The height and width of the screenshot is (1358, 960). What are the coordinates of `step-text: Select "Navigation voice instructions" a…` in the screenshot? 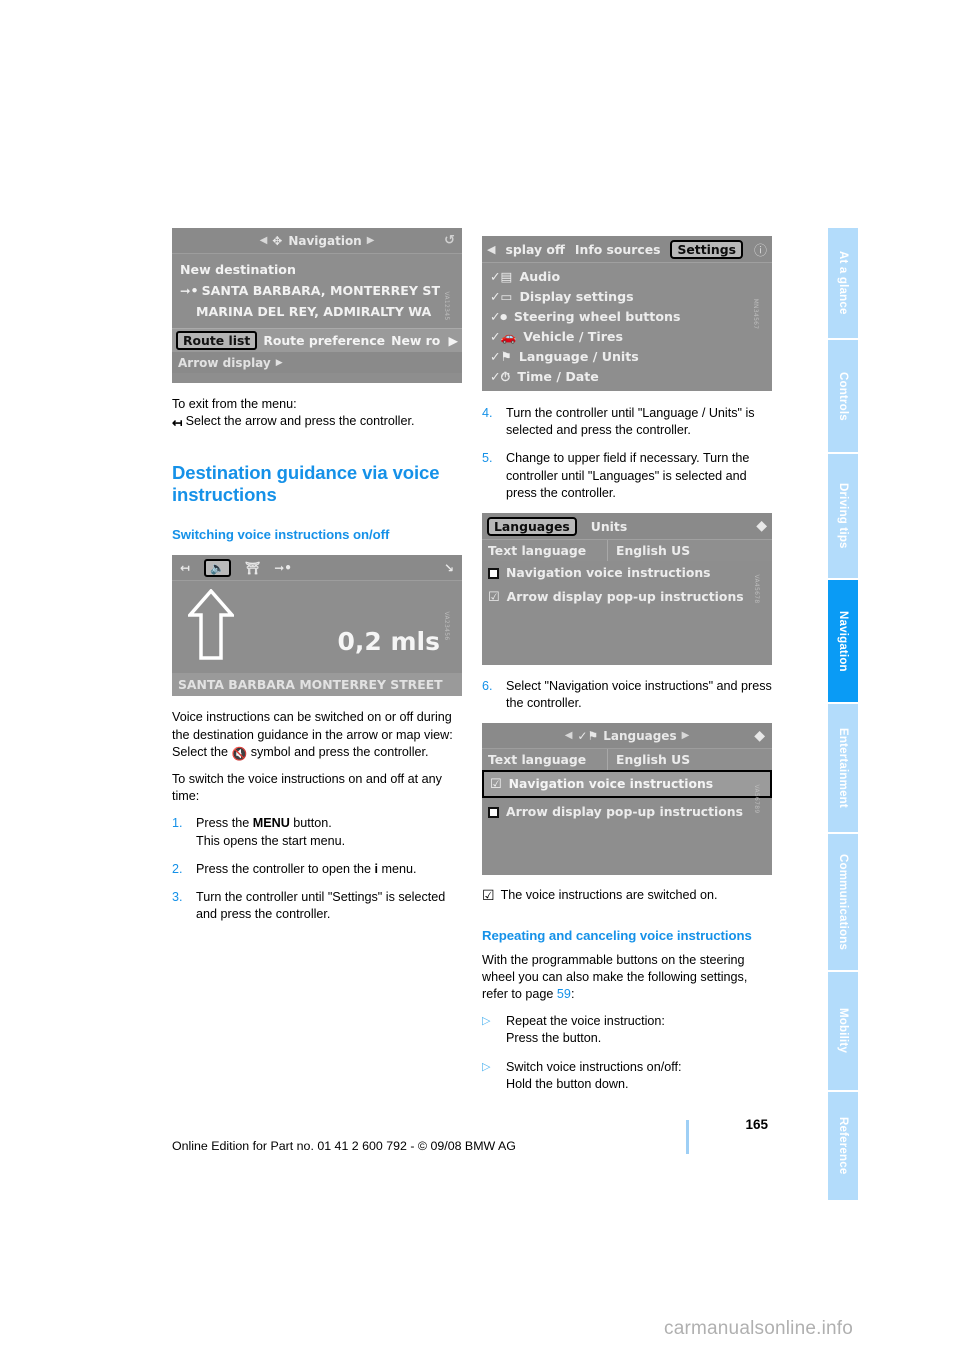 It's located at (639, 695).